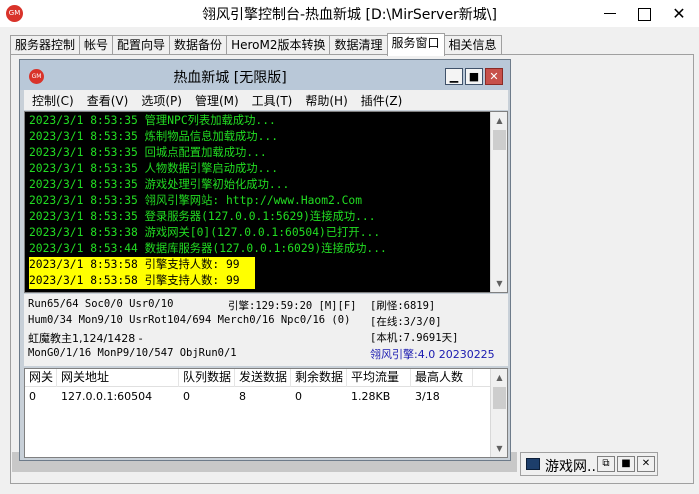 The height and width of the screenshot is (494, 699). What do you see at coordinates (494, 76) in the screenshot?
I see `child-close-button: ✕` at bounding box center [494, 76].